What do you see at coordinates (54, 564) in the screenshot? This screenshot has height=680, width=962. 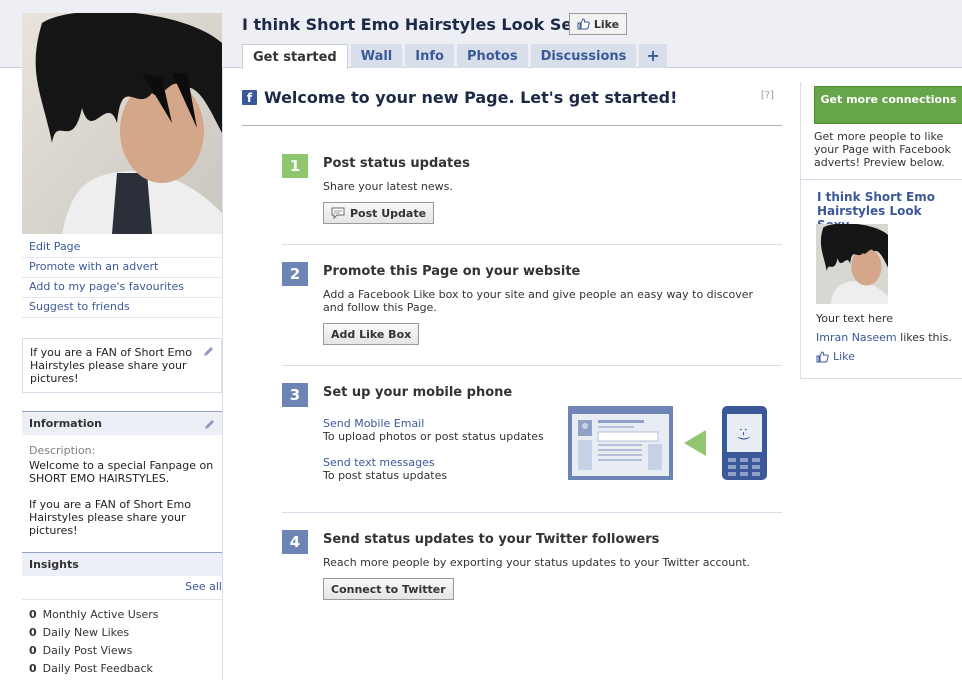 I see `insights-heading: Insights` at bounding box center [54, 564].